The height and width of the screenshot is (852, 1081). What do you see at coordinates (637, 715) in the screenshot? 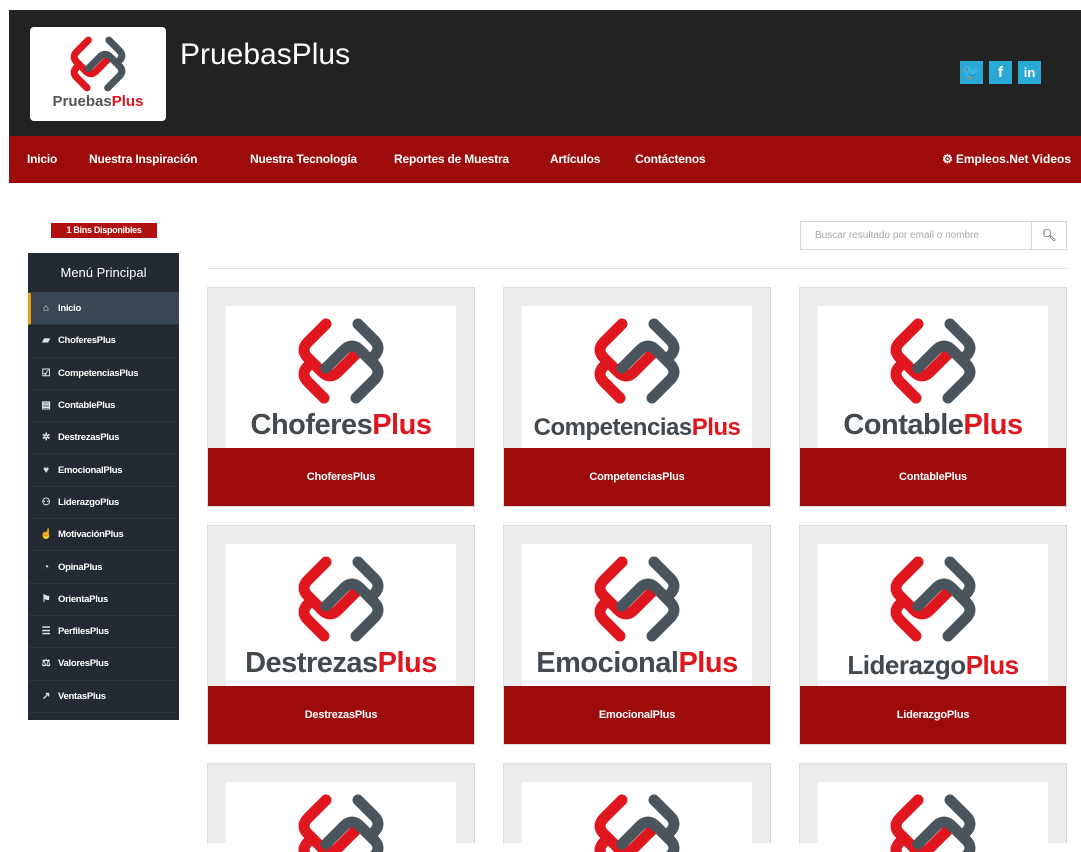
I see `card-label: EmocionalPlus` at bounding box center [637, 715].